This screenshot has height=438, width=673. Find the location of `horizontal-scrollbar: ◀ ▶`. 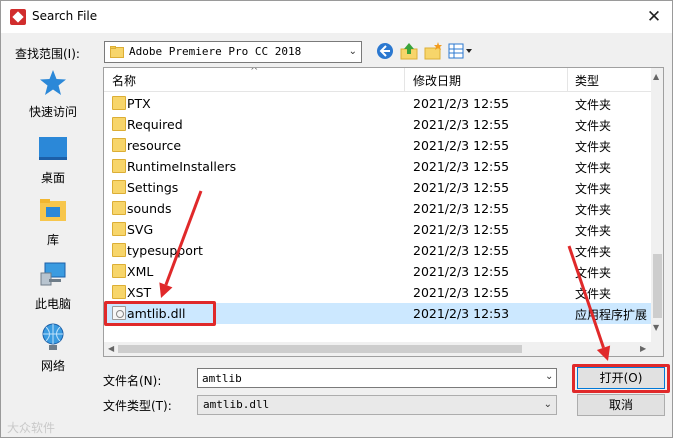

horizontal-scrollbar: ◀ ▶ is located at coordinates (377, 349).